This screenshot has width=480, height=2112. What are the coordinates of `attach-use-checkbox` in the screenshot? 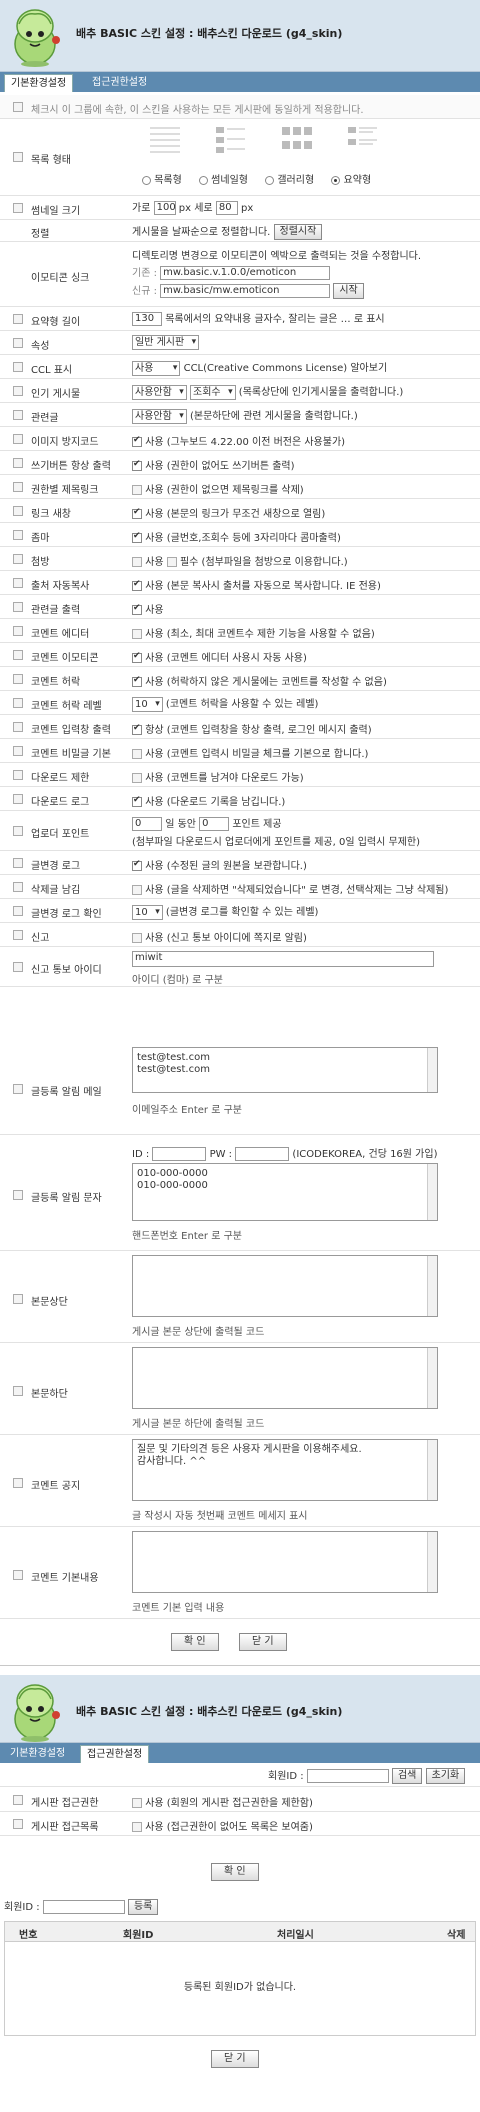 It's located at (137, 562).